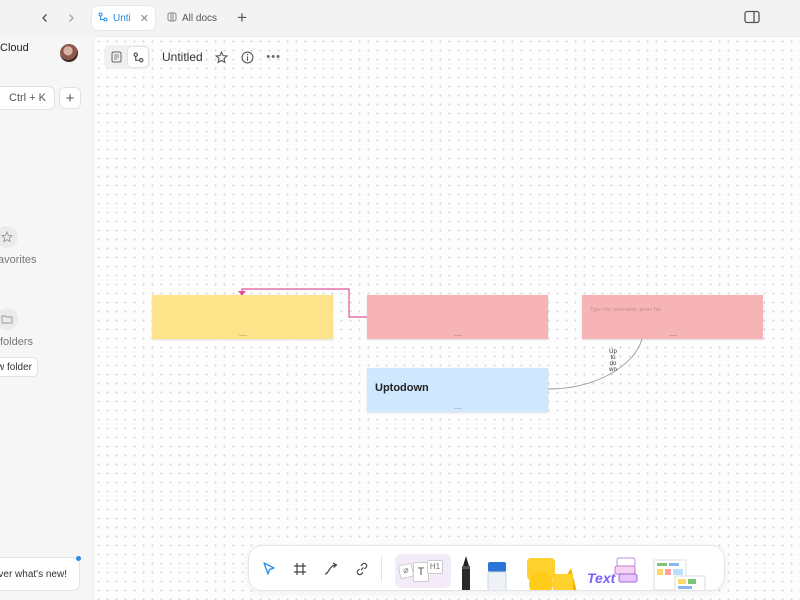 The height and width of the screenshot is (600, 800). What do you see at coordinates (33, 574) in the screenshot?
I see `whats-new-label: ver what's new!` at bounding box center [33, 574].